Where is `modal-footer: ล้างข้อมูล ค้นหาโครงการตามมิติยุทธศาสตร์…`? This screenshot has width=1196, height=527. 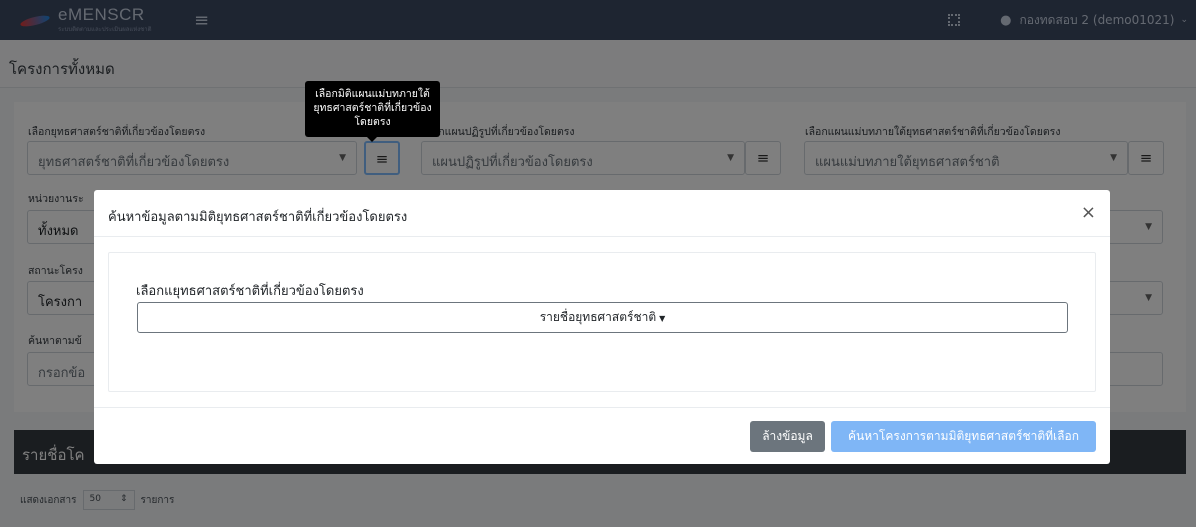
modal-footer: ล้างข้อมูล ค้นหาโครงการตามมิติยุทธศาสตร์… is located at coordinates (602, 435).